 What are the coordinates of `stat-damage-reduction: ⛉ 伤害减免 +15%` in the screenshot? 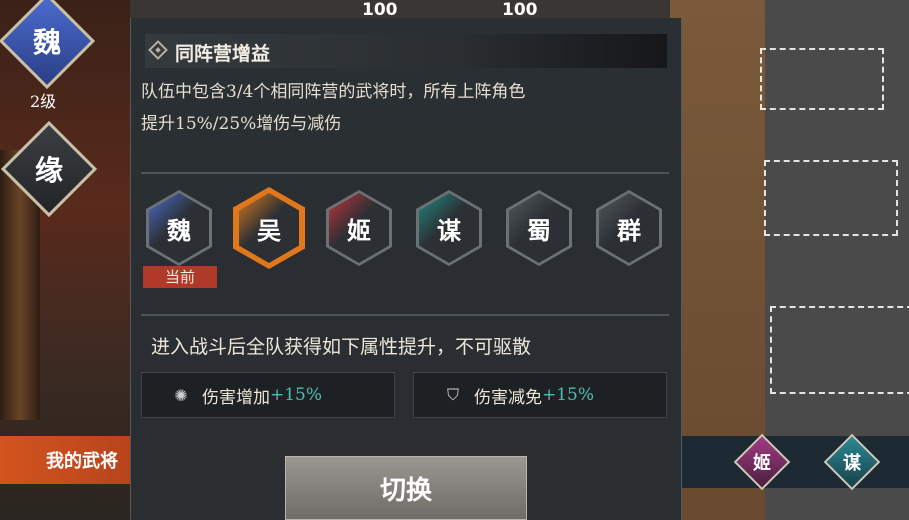 It's located at (540, 395).